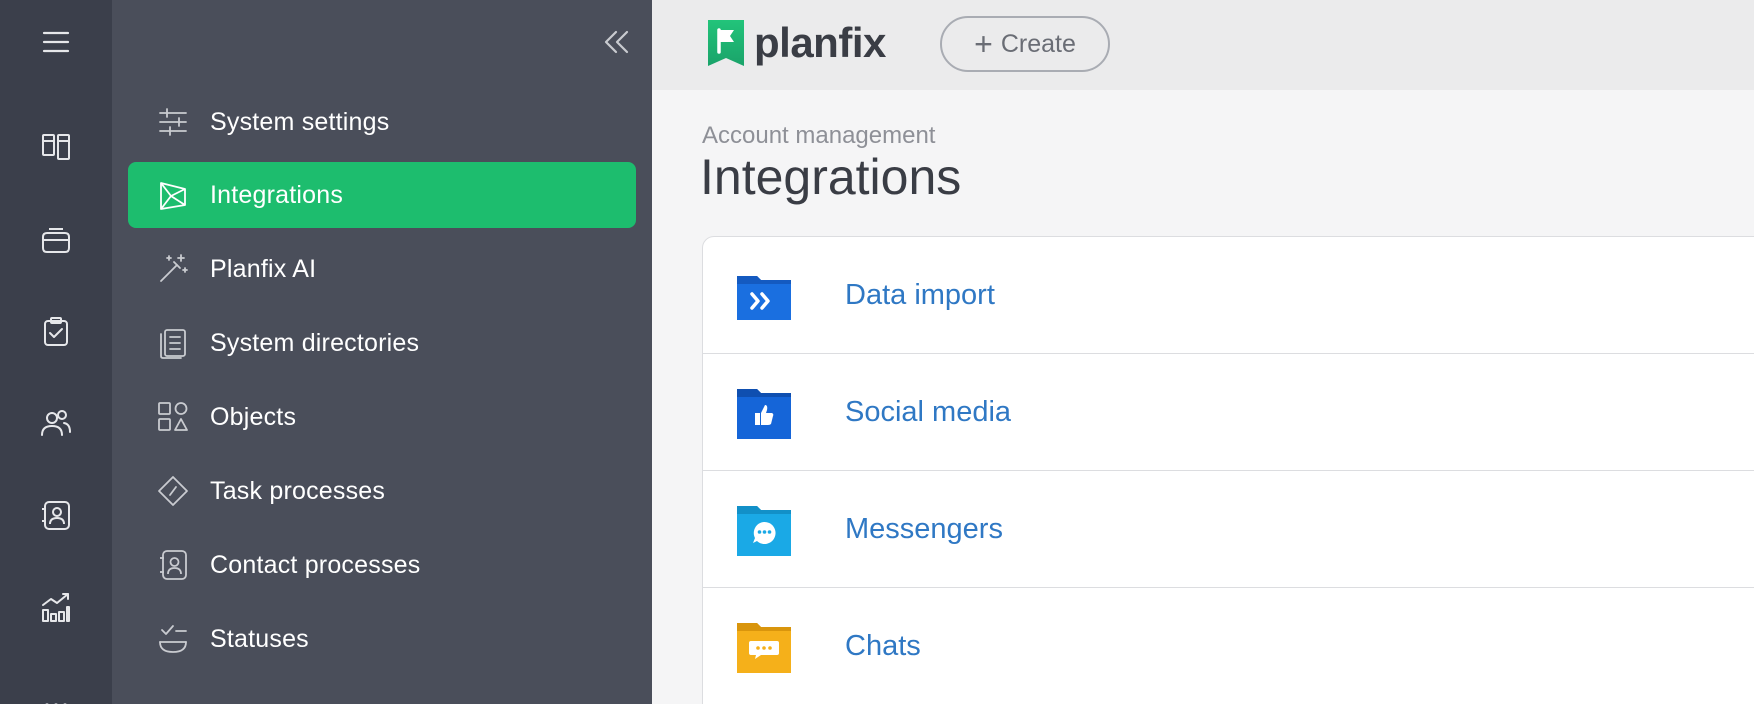  Describe the element at coordinates (820, 42) in the screenshot. I see `logo-text: planfix` at that location.